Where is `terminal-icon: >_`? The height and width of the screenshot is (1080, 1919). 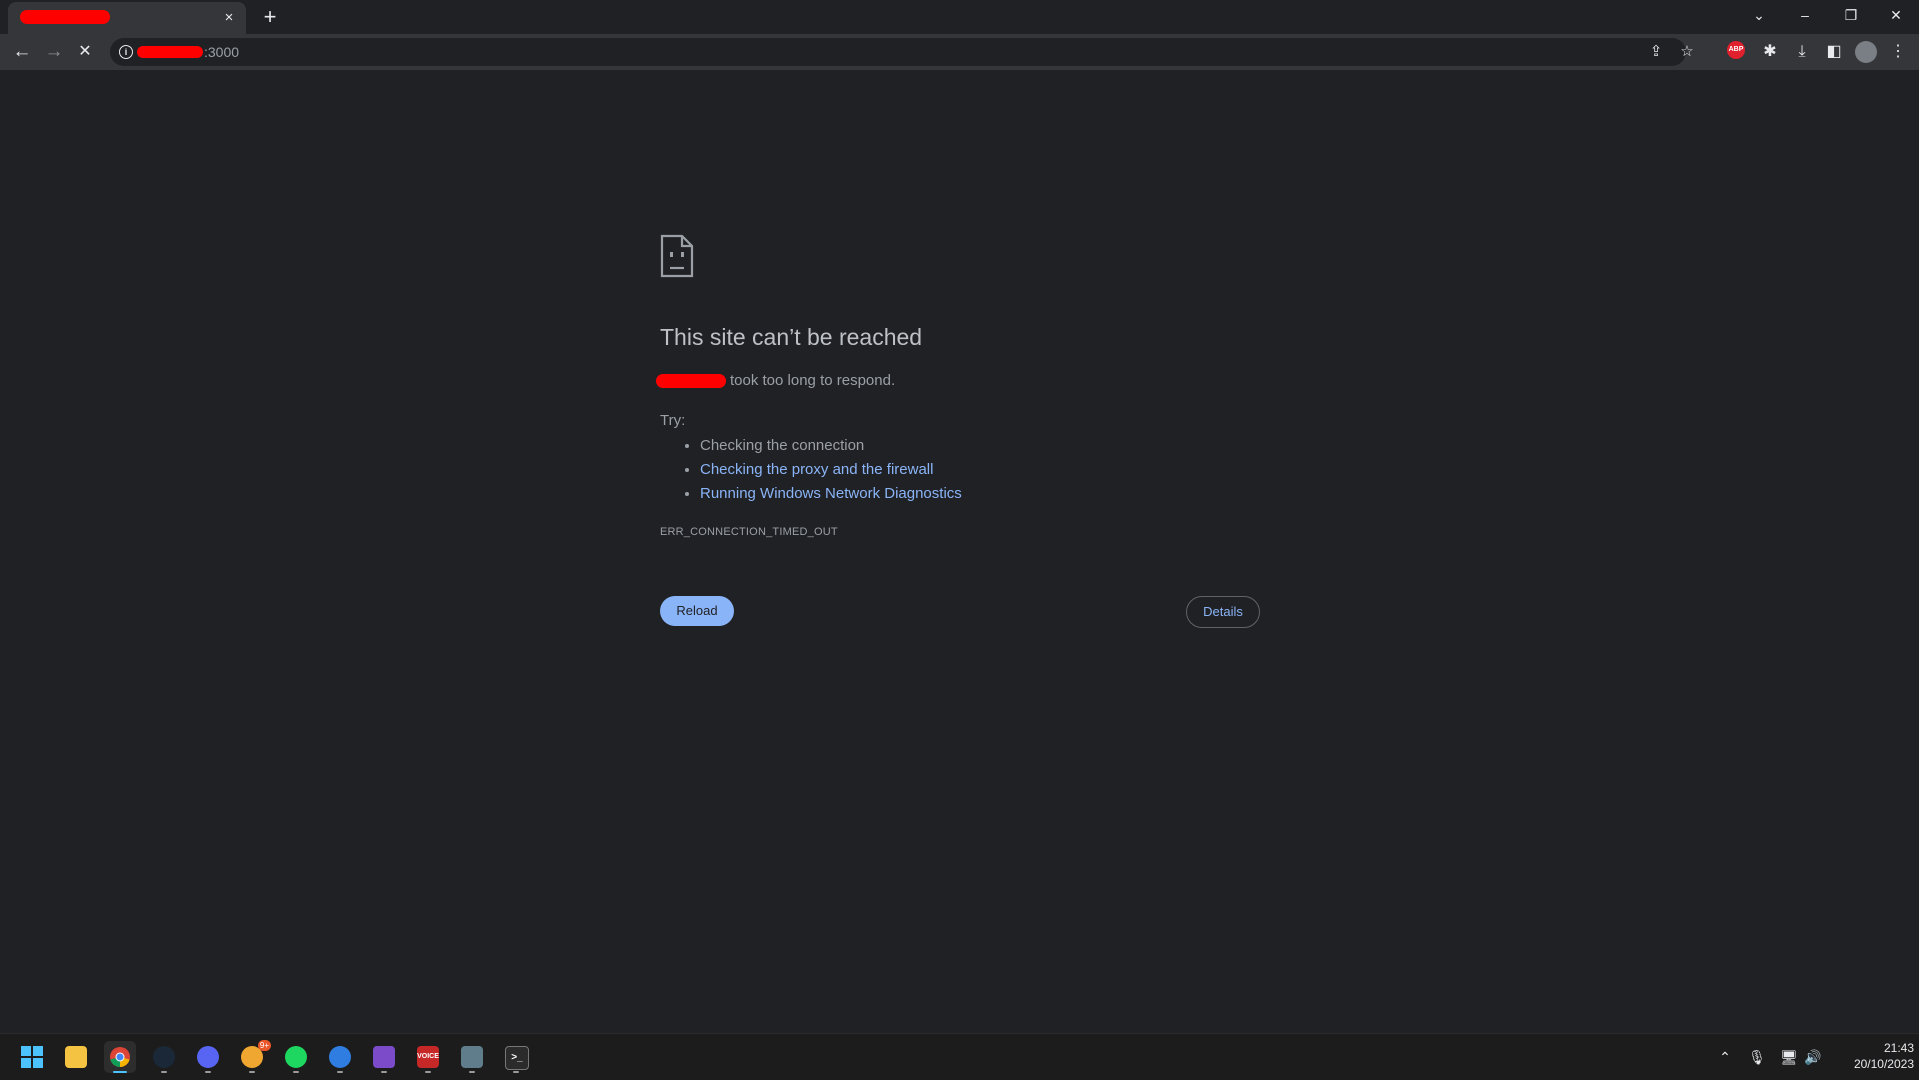 terminal-icon: >_ is located at coordinates (517, 1058).